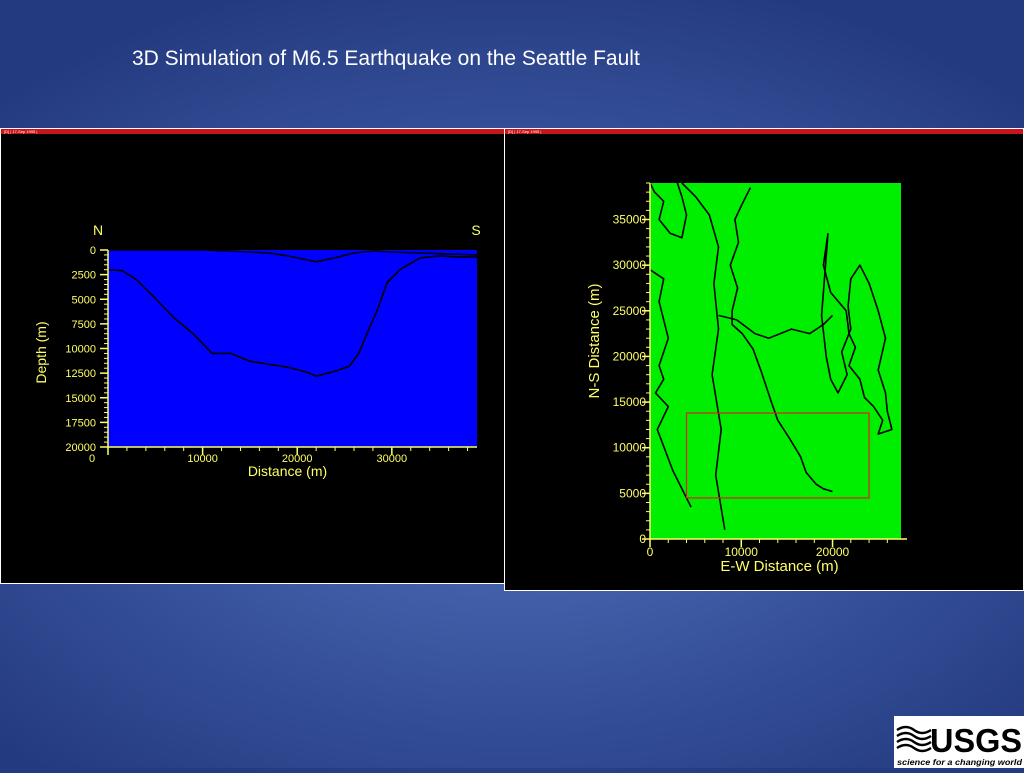 The image size is (1024, 773). I want to click on usgs-logo: USGS science for a changing world, so click(959, 742).